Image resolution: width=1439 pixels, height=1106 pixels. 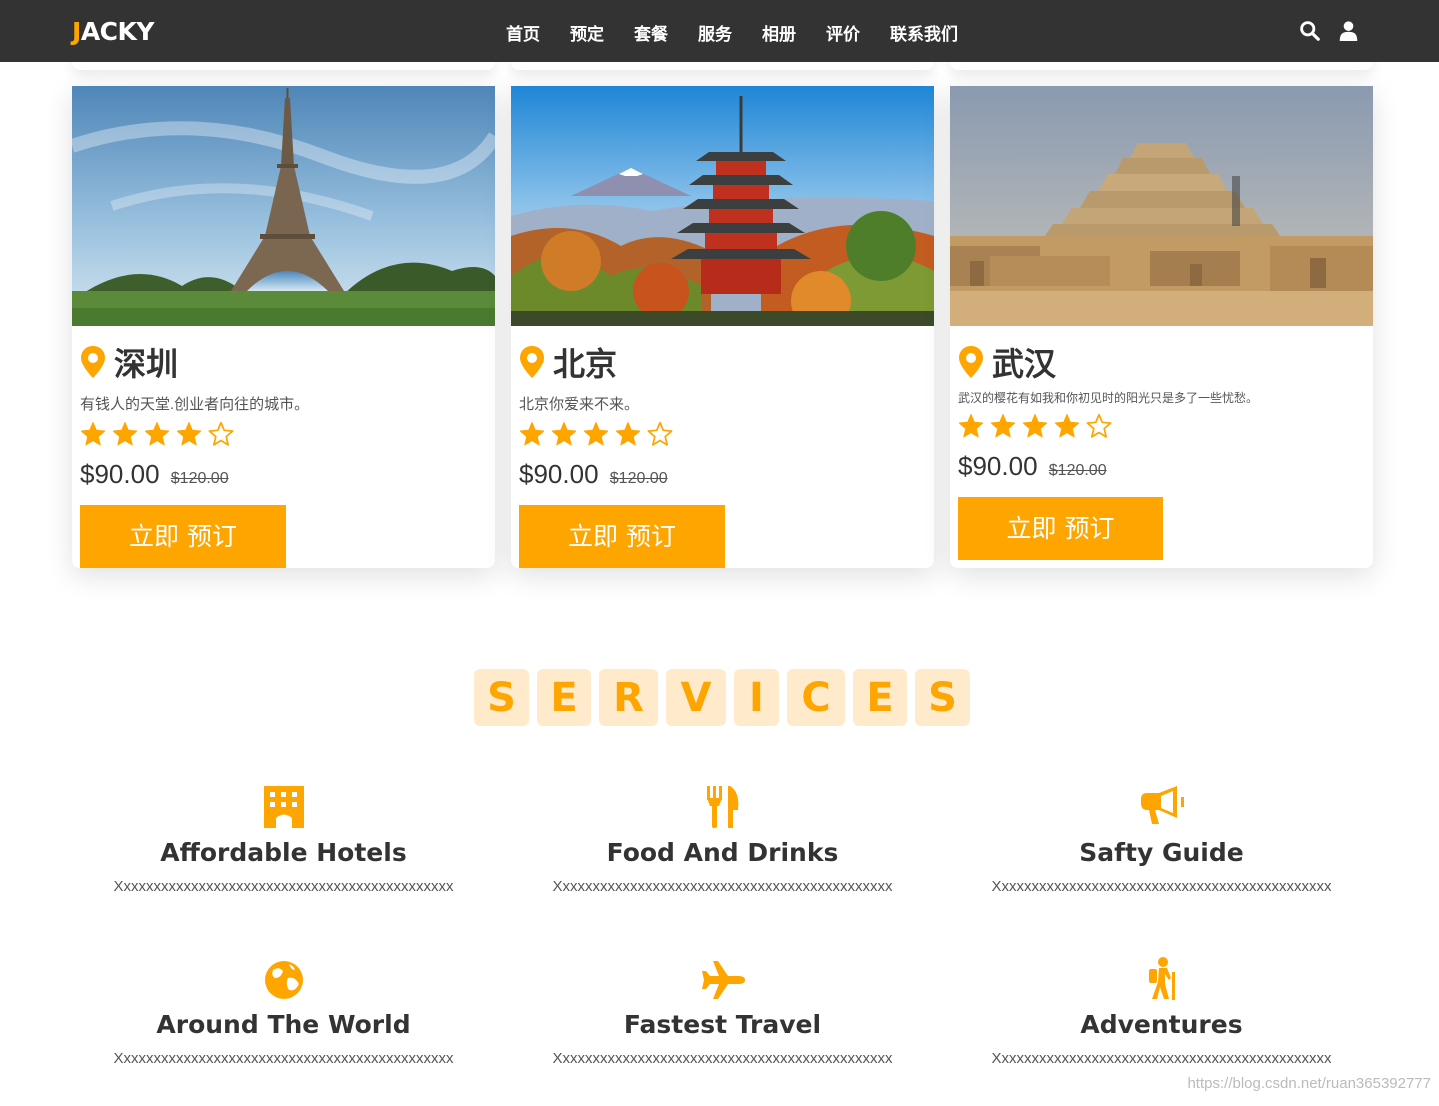 I want to click on service-title: Fastest Travel, so click(x=722, y=1024).